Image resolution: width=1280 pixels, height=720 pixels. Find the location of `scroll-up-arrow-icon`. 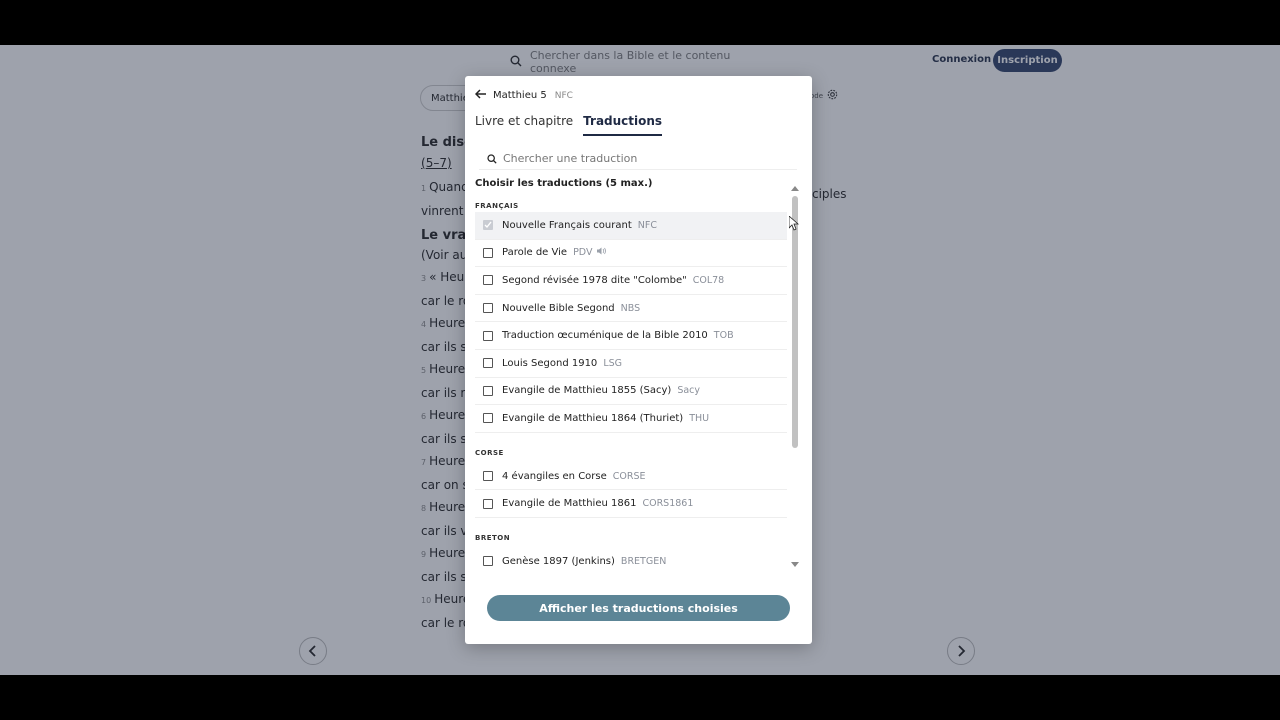

scroll-up-arrow-icon is located at coordinates (795, 188).